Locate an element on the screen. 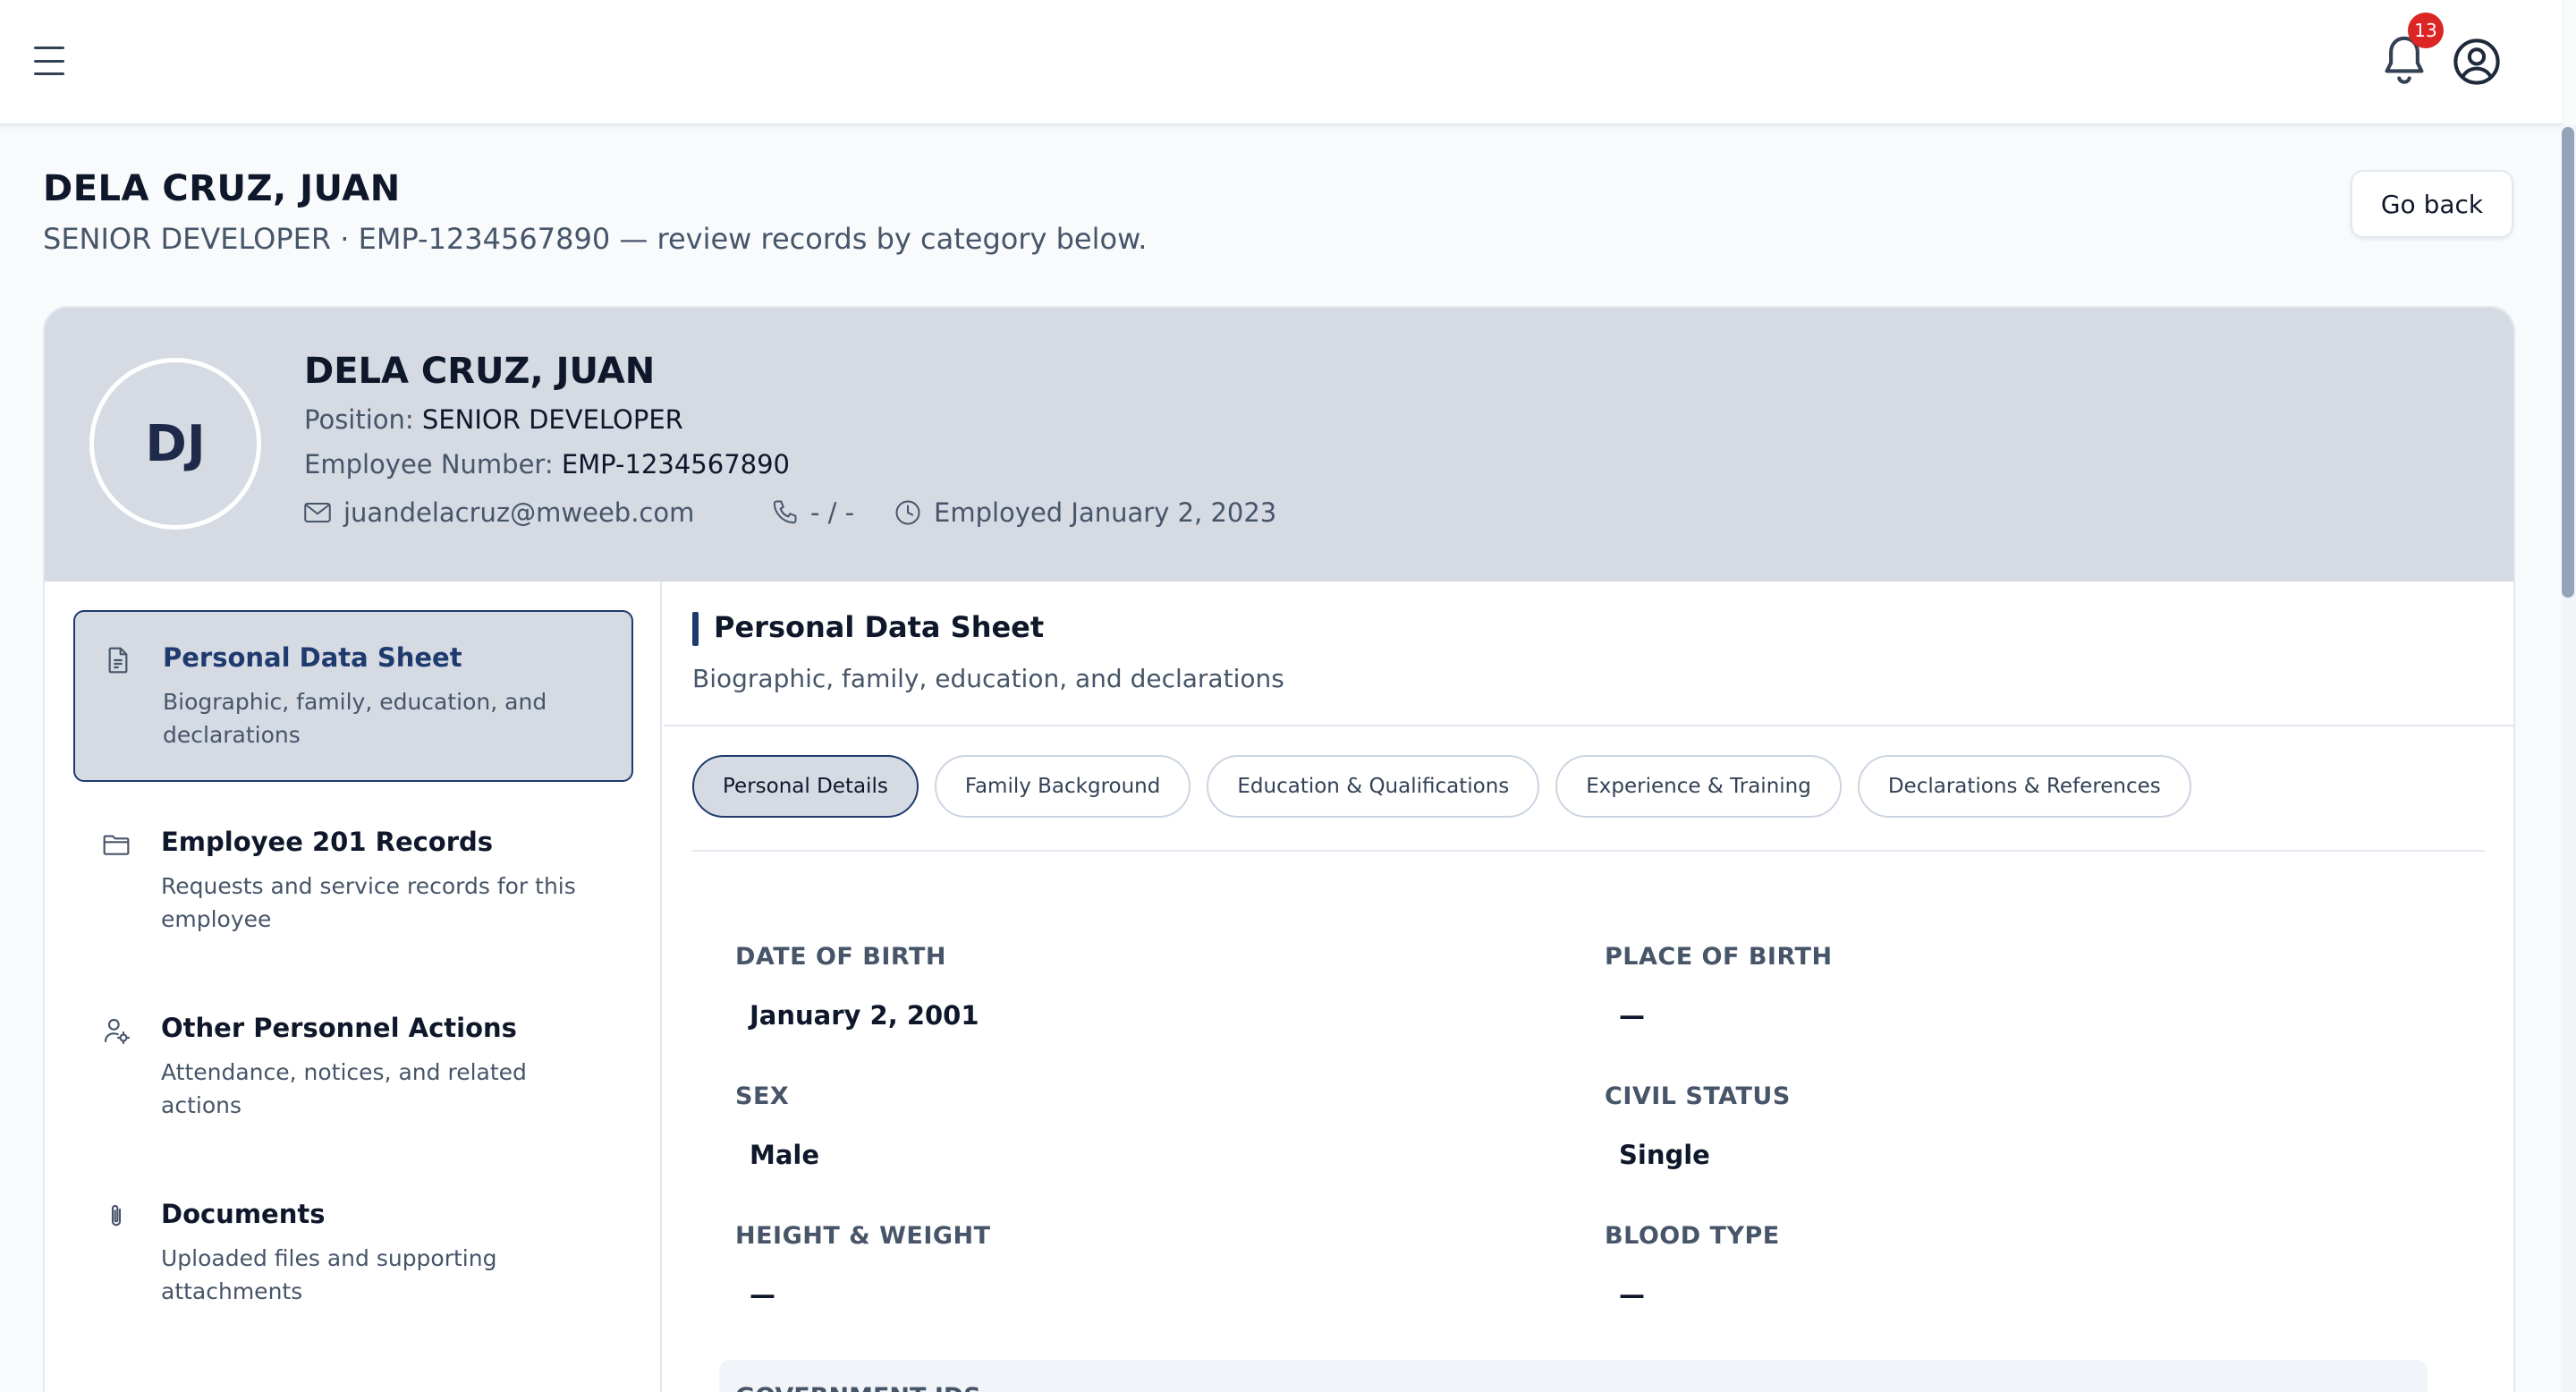  profile-name: DELA CRUZ, JUAN is located at coordinates (480, 371).